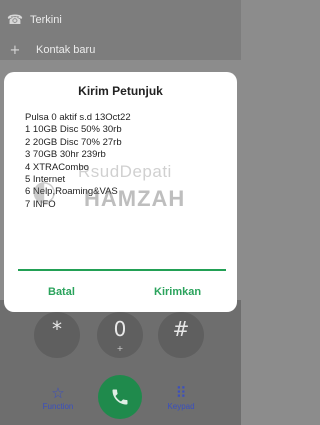 This screenshot has height=425, width=320. I want to click on send-button: Kirimkan, so click(177, 292).